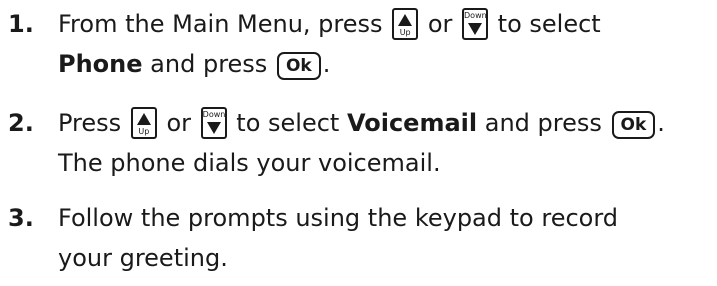 This screenshot has width=717, height=286. I want to click on step-number: 2., so click(21, 123).